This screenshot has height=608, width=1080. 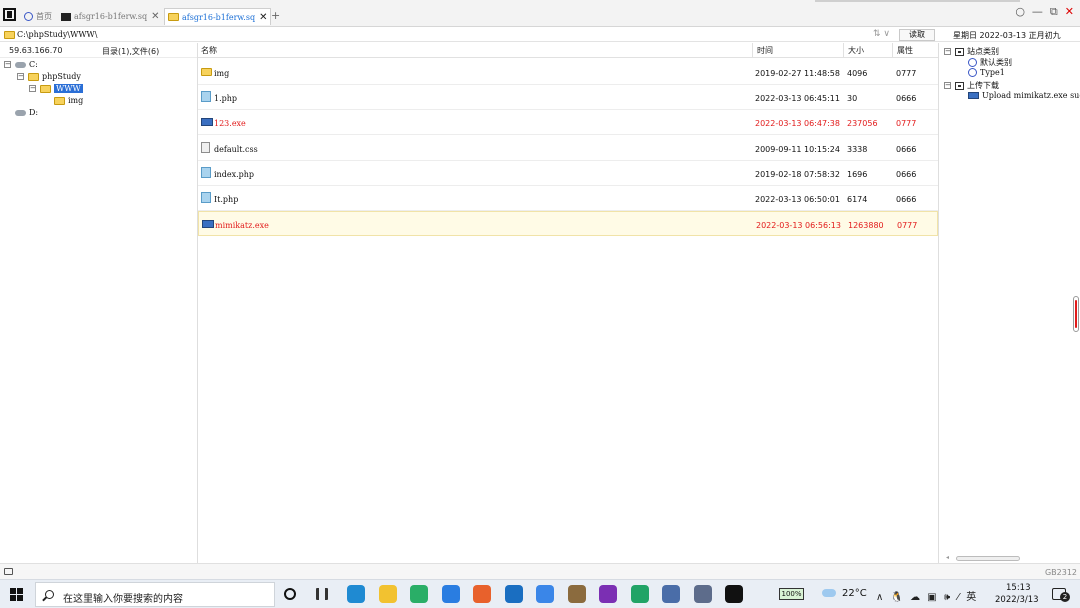 I want to click on path-history-dropdown: ⇅ ∨, so click(x=881, y=34).